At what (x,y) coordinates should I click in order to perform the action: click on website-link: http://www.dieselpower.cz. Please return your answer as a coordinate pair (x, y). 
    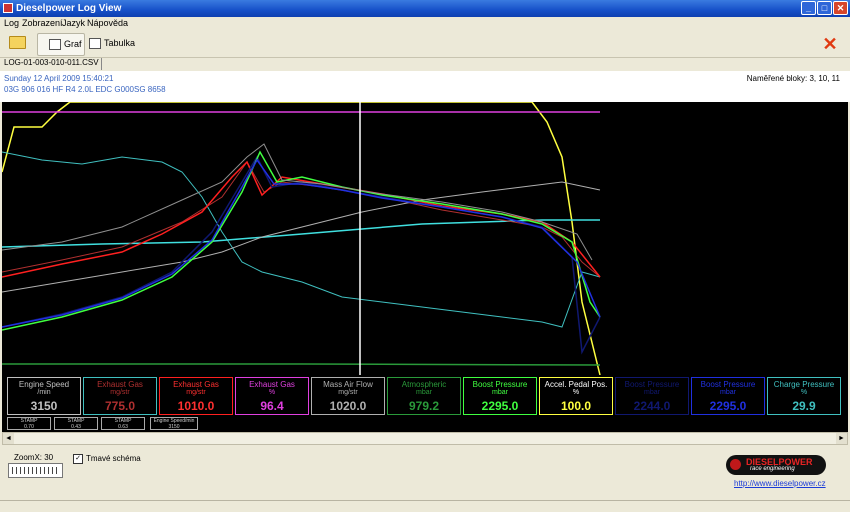
    Looking at the image, I should click on (780, 483).